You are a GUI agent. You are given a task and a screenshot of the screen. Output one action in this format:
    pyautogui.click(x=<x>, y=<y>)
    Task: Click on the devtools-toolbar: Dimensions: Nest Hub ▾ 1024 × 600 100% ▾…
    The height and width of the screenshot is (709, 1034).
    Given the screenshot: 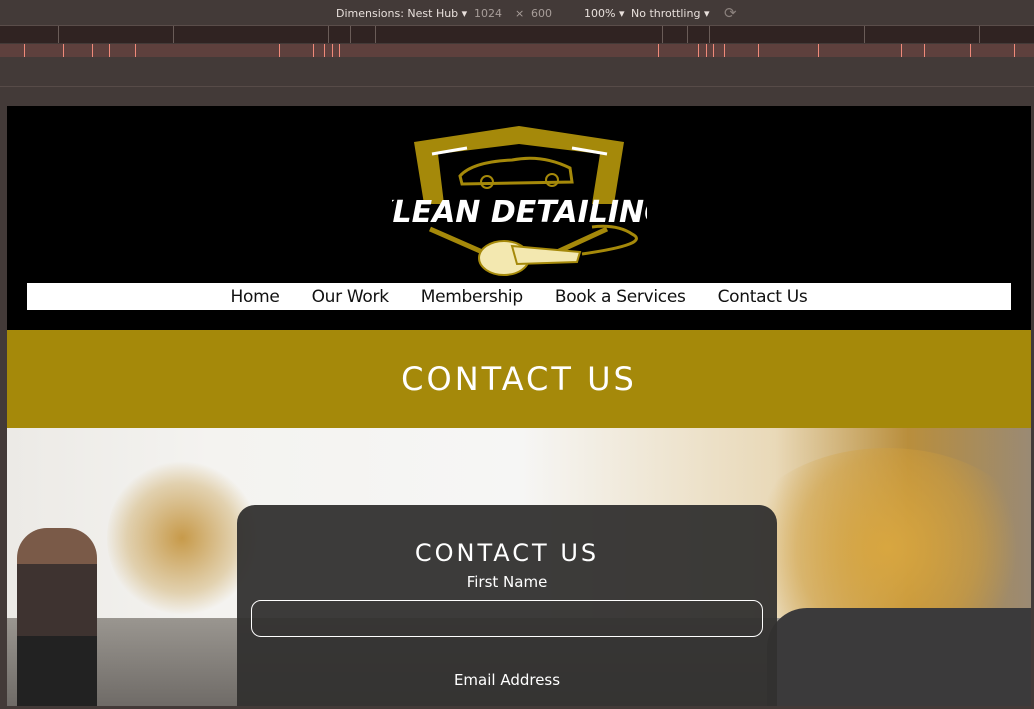 What is the action you would take?
    pyautogui.click(x=517, y=12)
    